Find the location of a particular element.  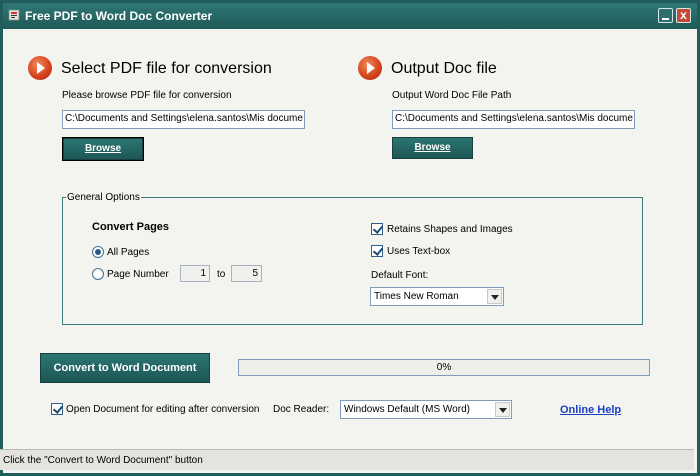

doc-reader-value: Windows Default (MS Word) is located at coordinates (407, 409).